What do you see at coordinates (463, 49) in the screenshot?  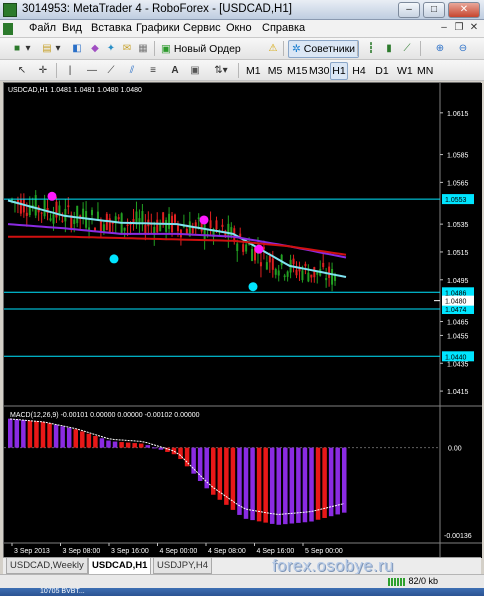 I see `zoom-out-icon: ⊖` at bounding box center [463, 49].